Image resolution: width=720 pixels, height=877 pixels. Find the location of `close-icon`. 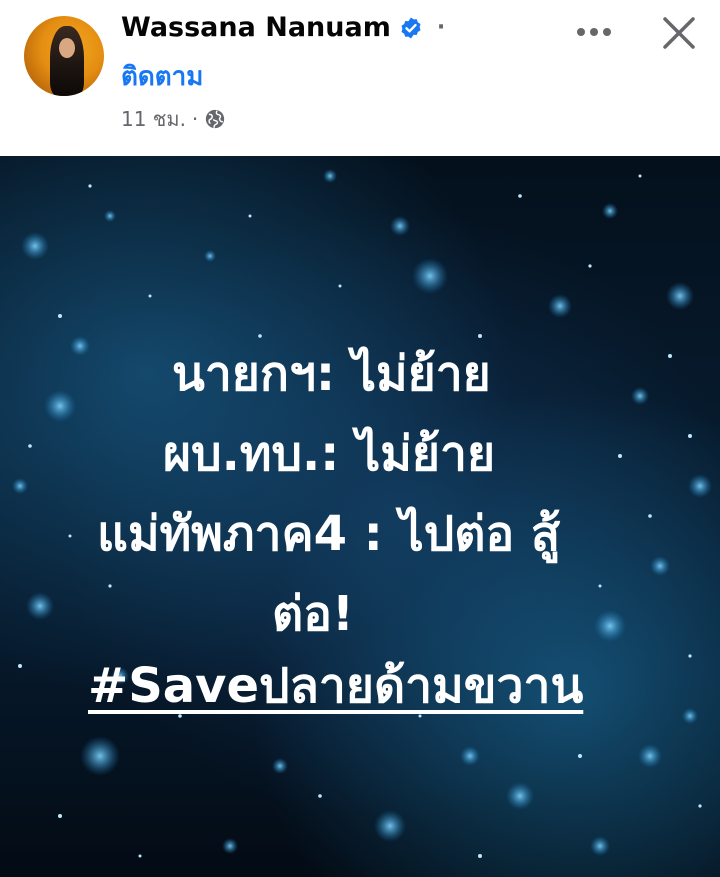

close-icon is located at coordinates (679, 33).